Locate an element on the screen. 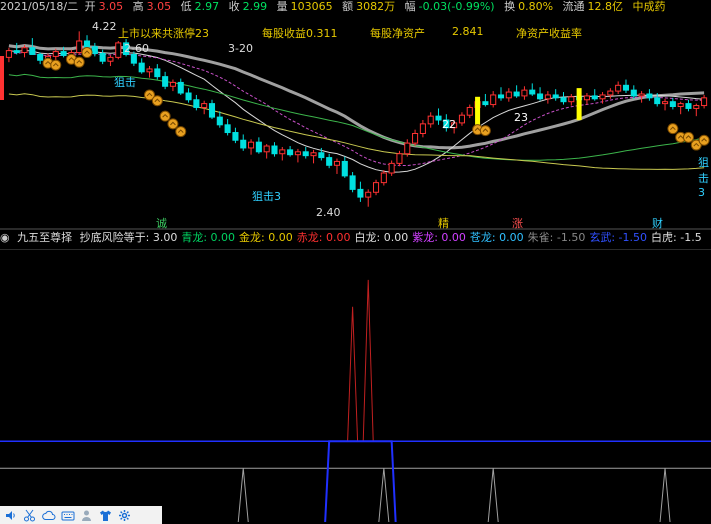 The width and height of the screenshot is (711, 524). indicator-item-8: 玄武: -1.50 is located at coordinates (618, 237).